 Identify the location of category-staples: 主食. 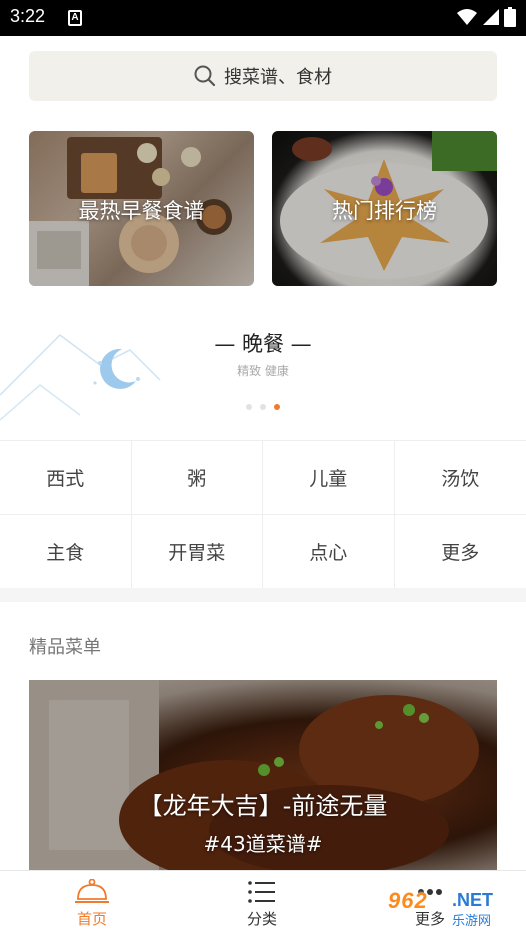
(66, 552).